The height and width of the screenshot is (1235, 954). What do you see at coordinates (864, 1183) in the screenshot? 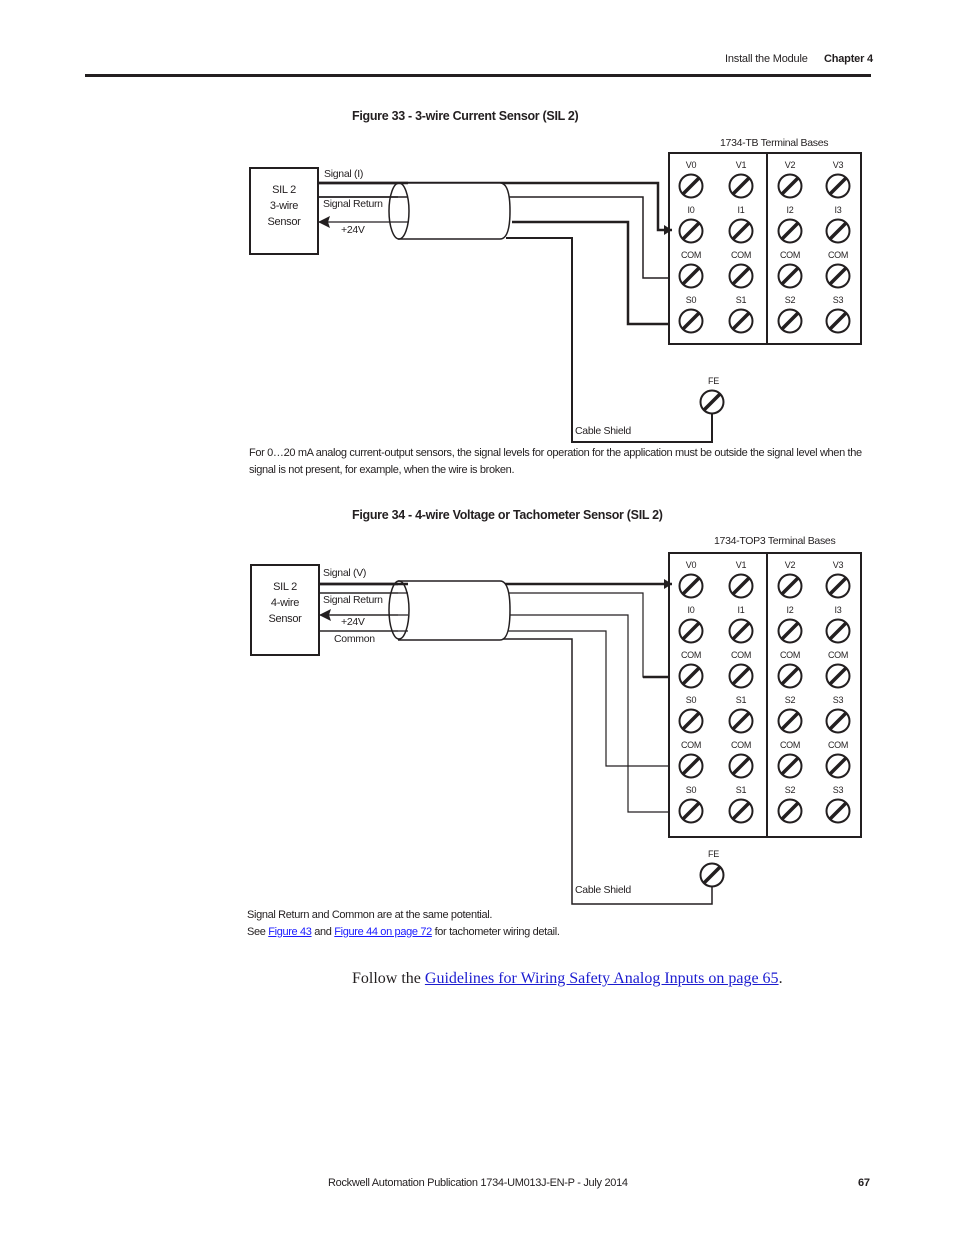
I see `footer-page-number: 67` at bounding box center [864, 1183].